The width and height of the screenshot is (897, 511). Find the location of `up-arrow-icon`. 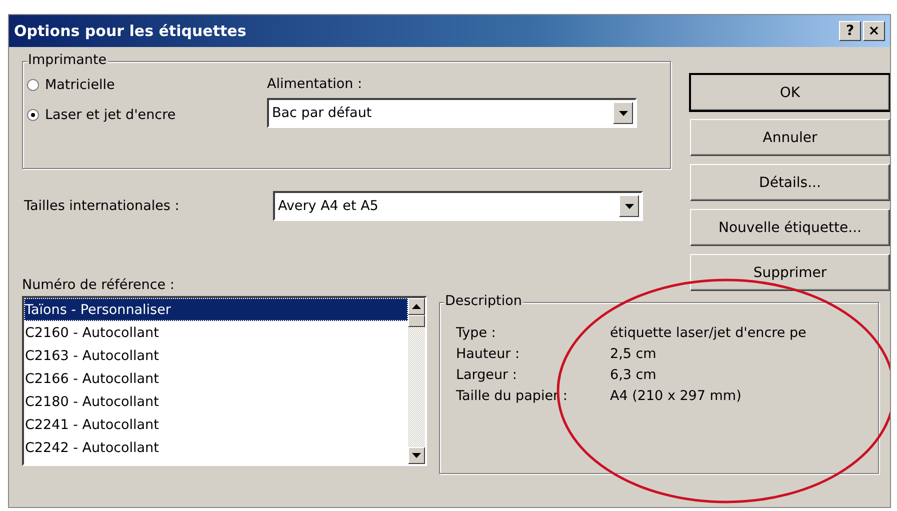

up-arrow-icon is located at coordinates (416, 306).